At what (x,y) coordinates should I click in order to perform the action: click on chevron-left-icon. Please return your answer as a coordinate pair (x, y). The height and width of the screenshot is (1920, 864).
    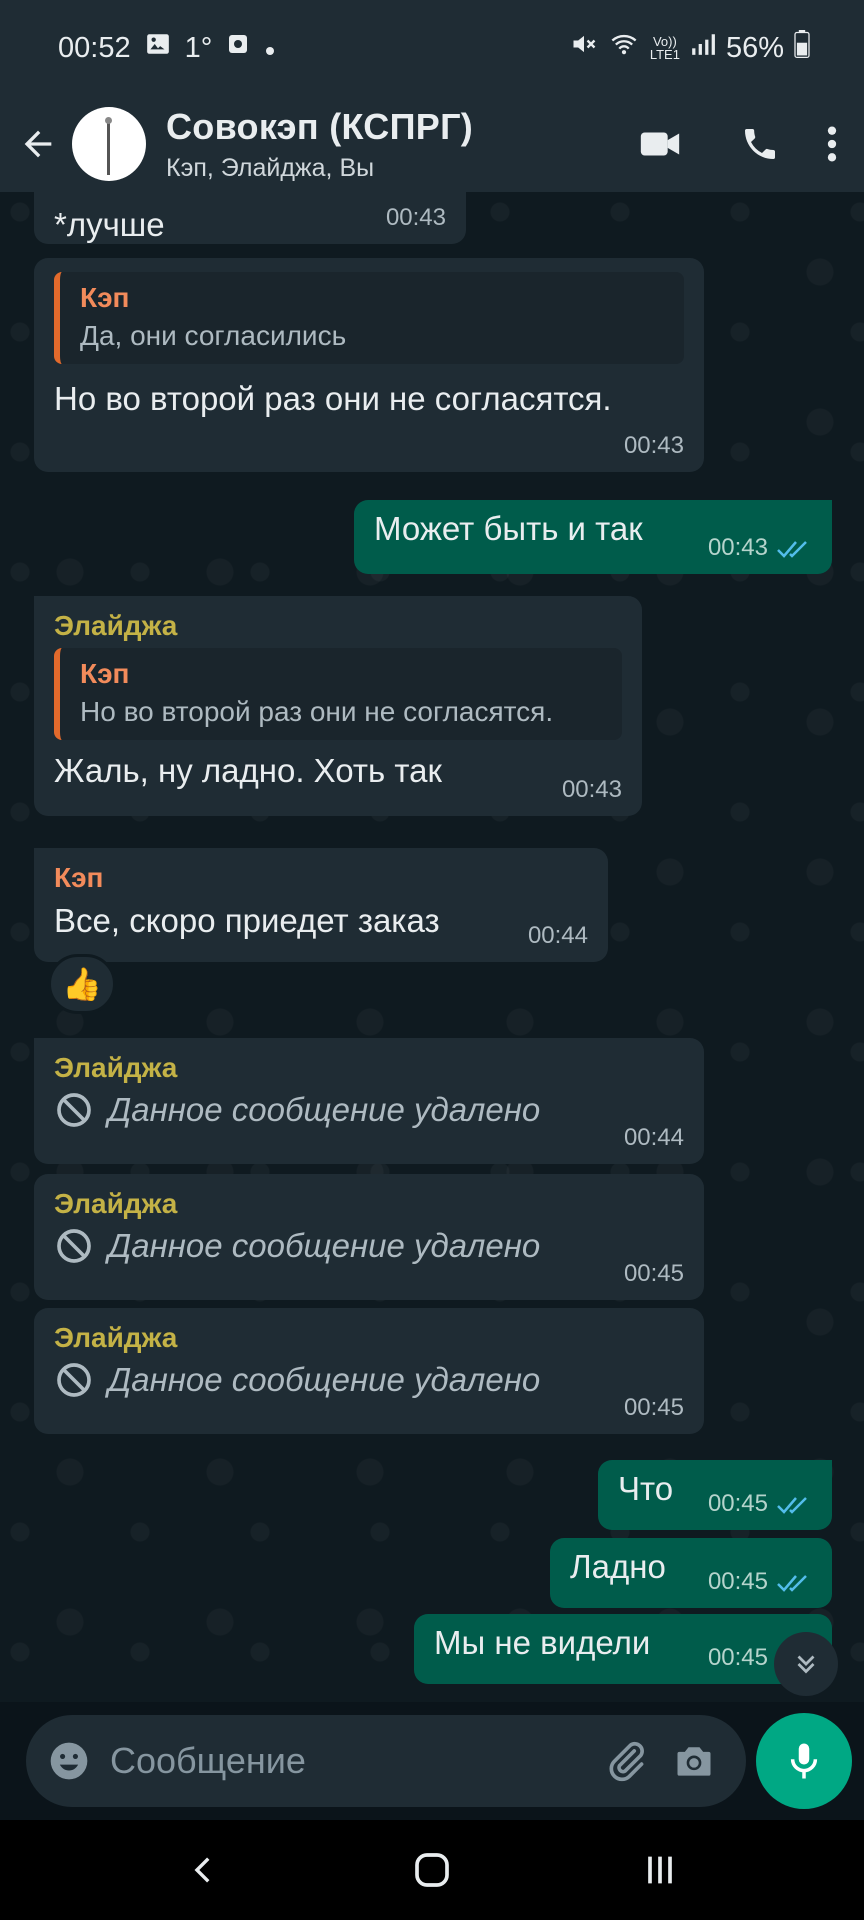
    Looking at the image, I should click on (202, 1870).